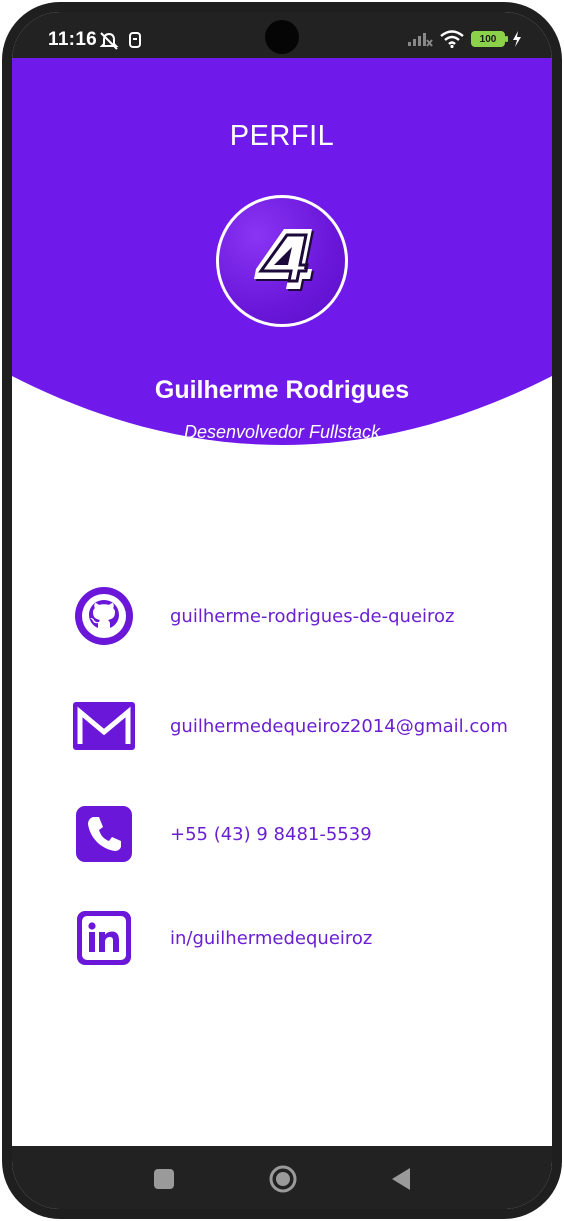 The image size is (564, 1221). Describe the element at coordinates (420, 40) in the screenshot. I see `signal-icon` at that location.